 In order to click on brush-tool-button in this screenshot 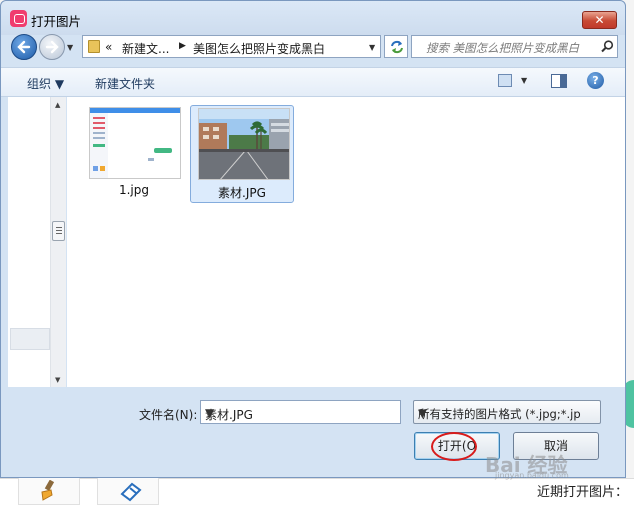, I will do `click(49, 491)`.